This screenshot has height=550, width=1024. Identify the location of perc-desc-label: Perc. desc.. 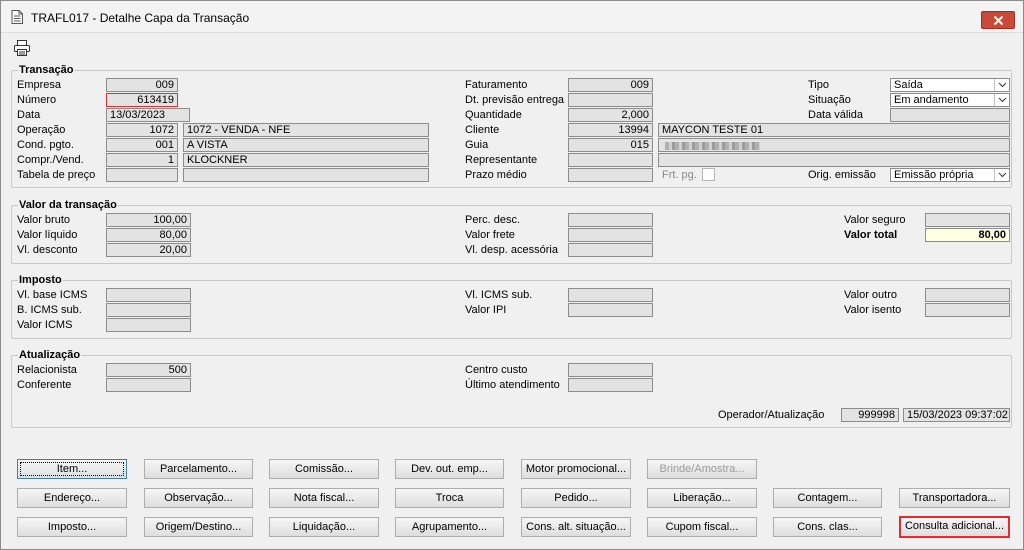
(493, 220).